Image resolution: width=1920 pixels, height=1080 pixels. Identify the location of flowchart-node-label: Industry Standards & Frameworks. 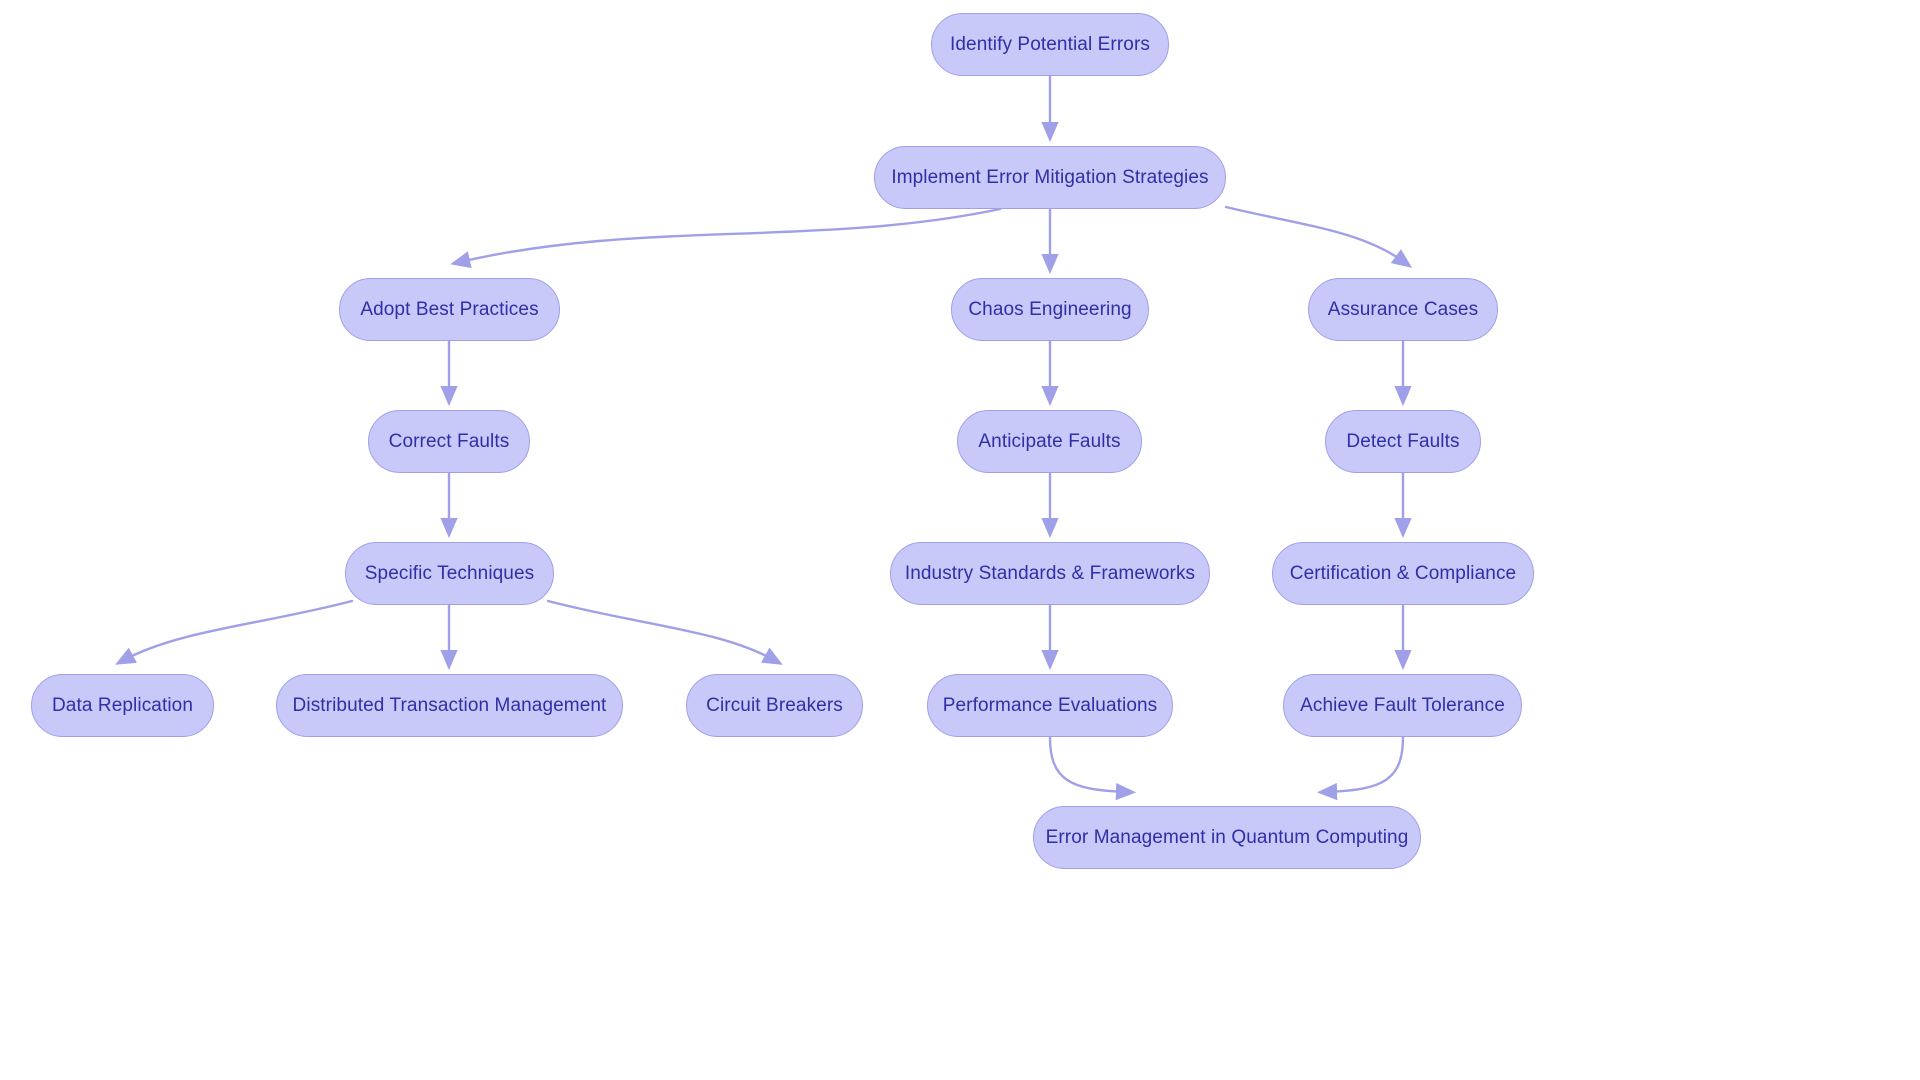
(1050, 573).